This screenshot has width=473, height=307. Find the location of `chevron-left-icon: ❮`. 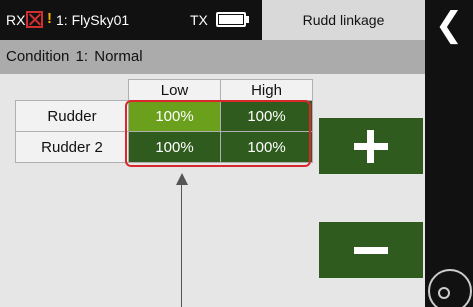

chevron-left-icon: ❮ is located at coordinates (449, 25).